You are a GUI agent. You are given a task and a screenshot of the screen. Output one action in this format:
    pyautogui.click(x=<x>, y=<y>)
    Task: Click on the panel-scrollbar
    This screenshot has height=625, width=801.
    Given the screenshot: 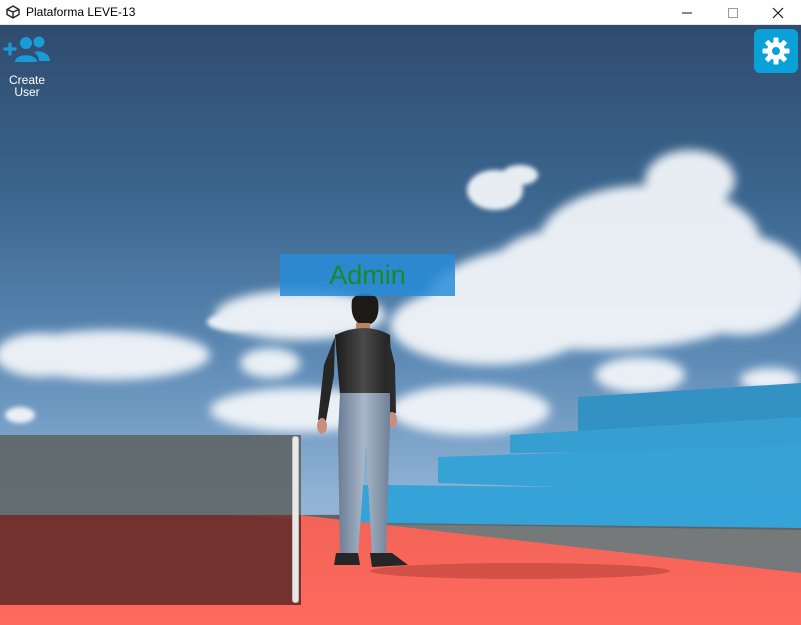 What is the action you would take?
    pyautogui.click(x=295, y=519)
    